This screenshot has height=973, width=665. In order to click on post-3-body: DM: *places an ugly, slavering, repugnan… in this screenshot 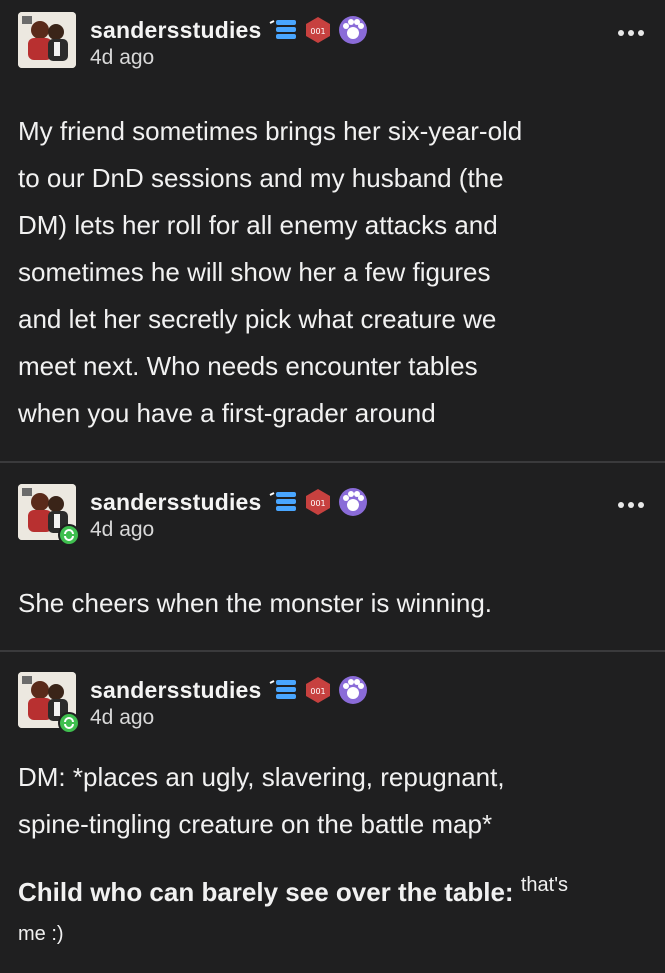, I will do `click(333, 801)`.